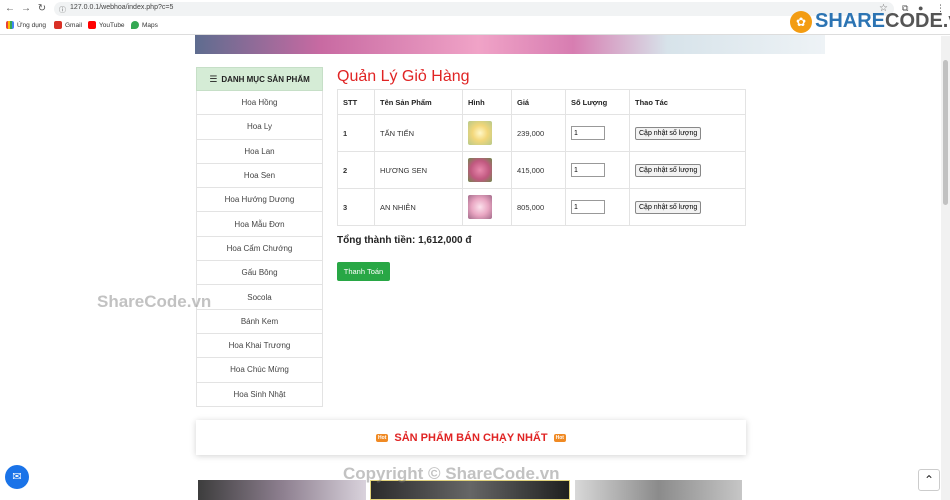  What do you see at coordinates (112, 25) in the screenshot?
I see `bookmark-label: YouTube` at bounding box center [112, 25].